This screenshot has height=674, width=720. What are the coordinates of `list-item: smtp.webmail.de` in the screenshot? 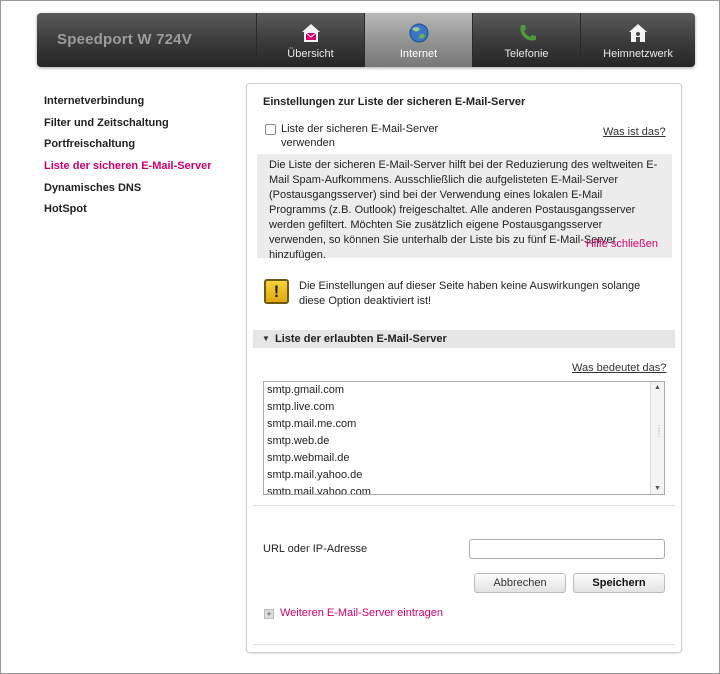 It's located at (464, 458).